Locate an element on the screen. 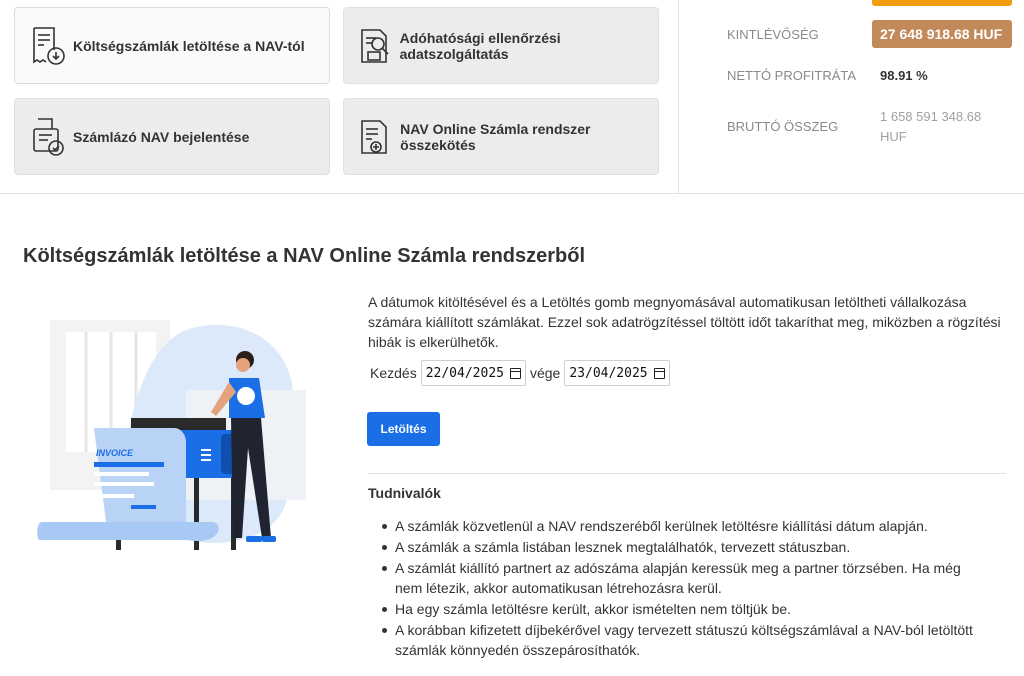 The image size is (1024, 676). download-button: Letöltés is located at coordinates (403, 429).